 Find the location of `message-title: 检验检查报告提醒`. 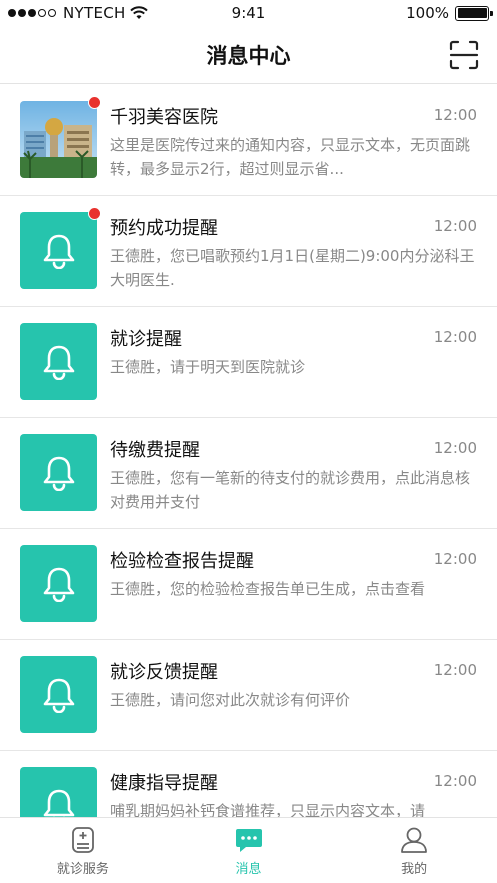

message-title: 检验检查报告提醒 is located at coordinates (182, 561).